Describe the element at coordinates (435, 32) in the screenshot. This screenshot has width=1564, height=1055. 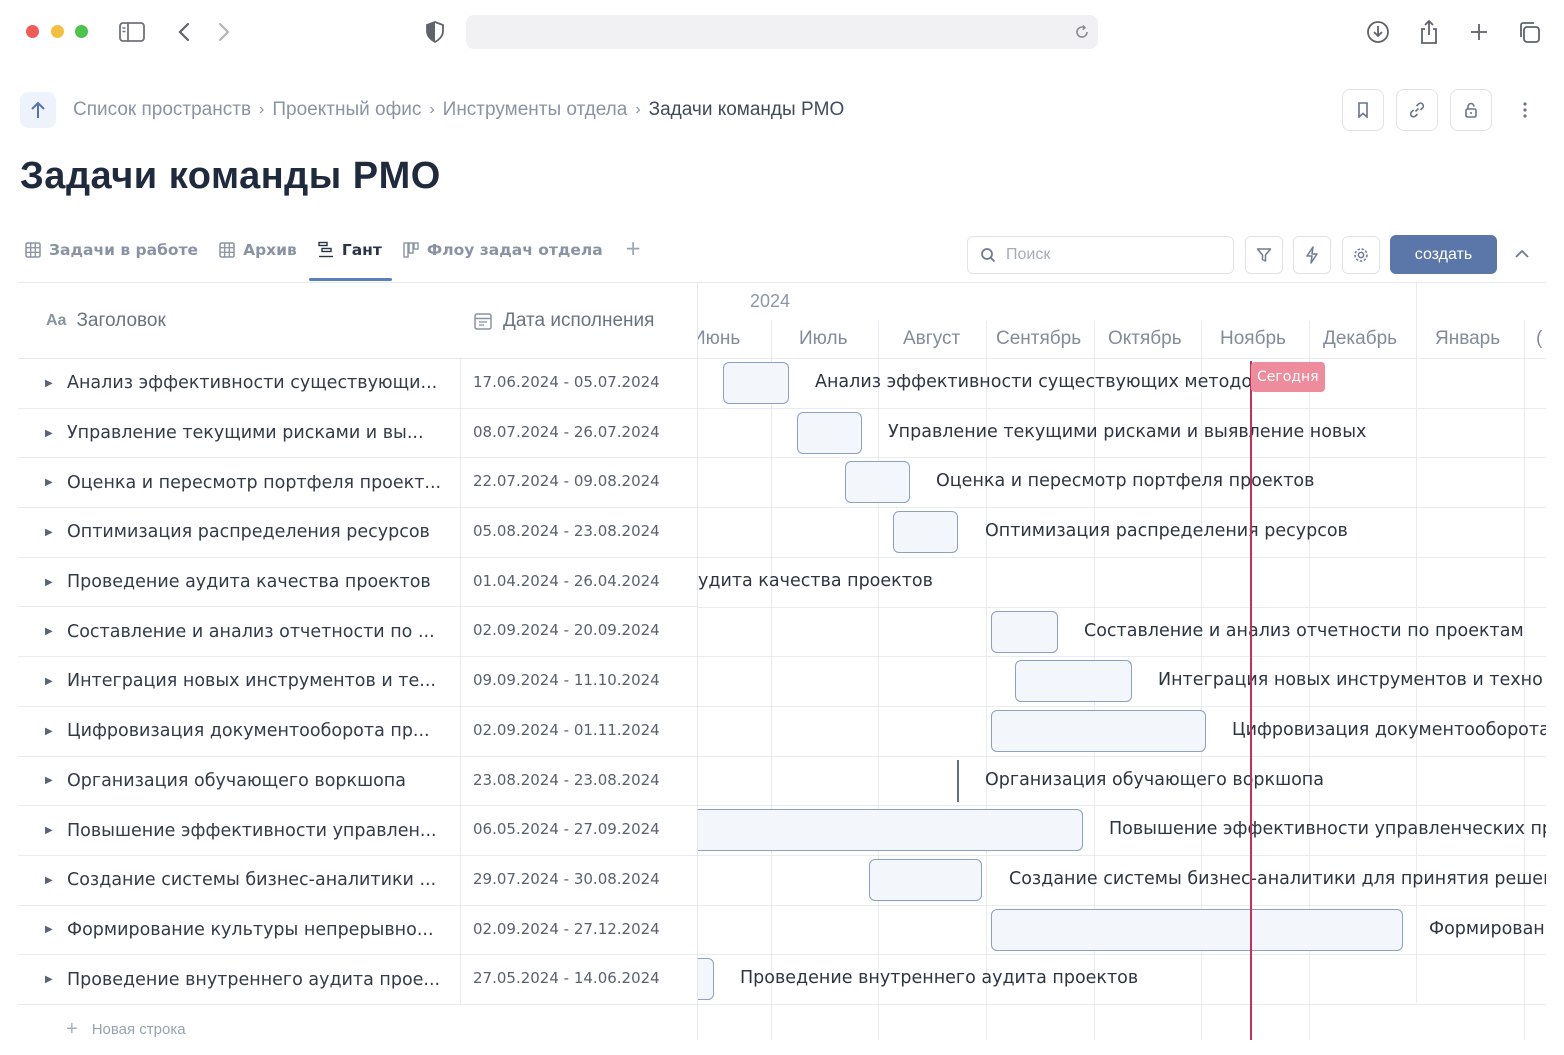
I see `privacy-shield-icon` at that location.